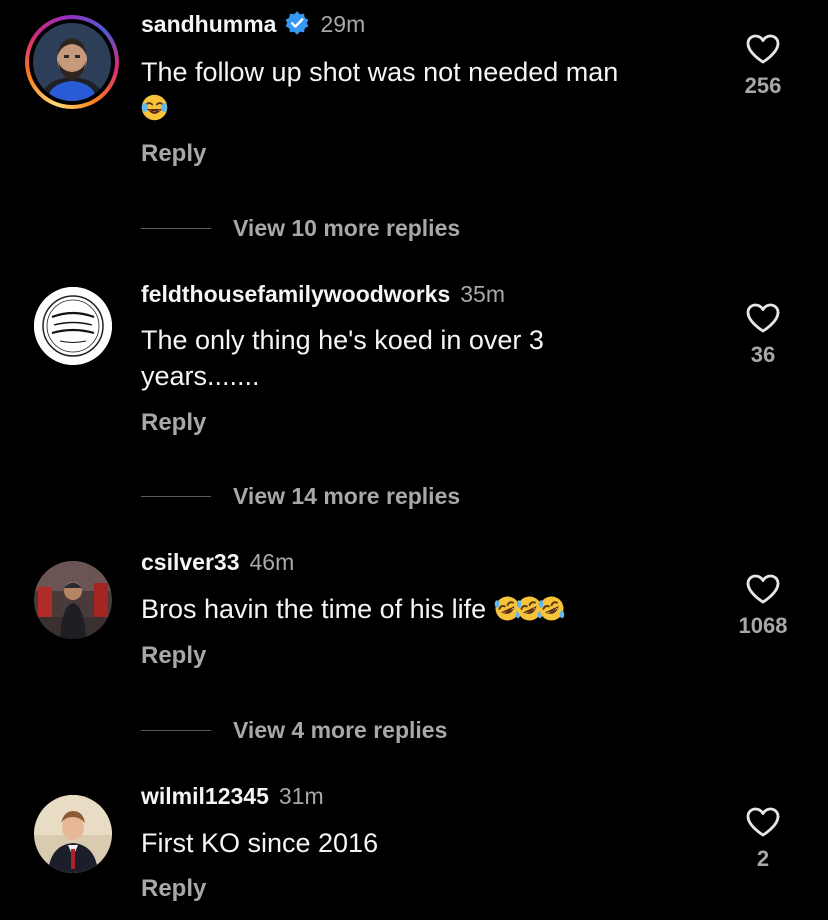 This screenshot has width=828, height=920. Describe the element at coordinates (205, 796) in the screenshot. I see `username: wilmil12345` at that location.